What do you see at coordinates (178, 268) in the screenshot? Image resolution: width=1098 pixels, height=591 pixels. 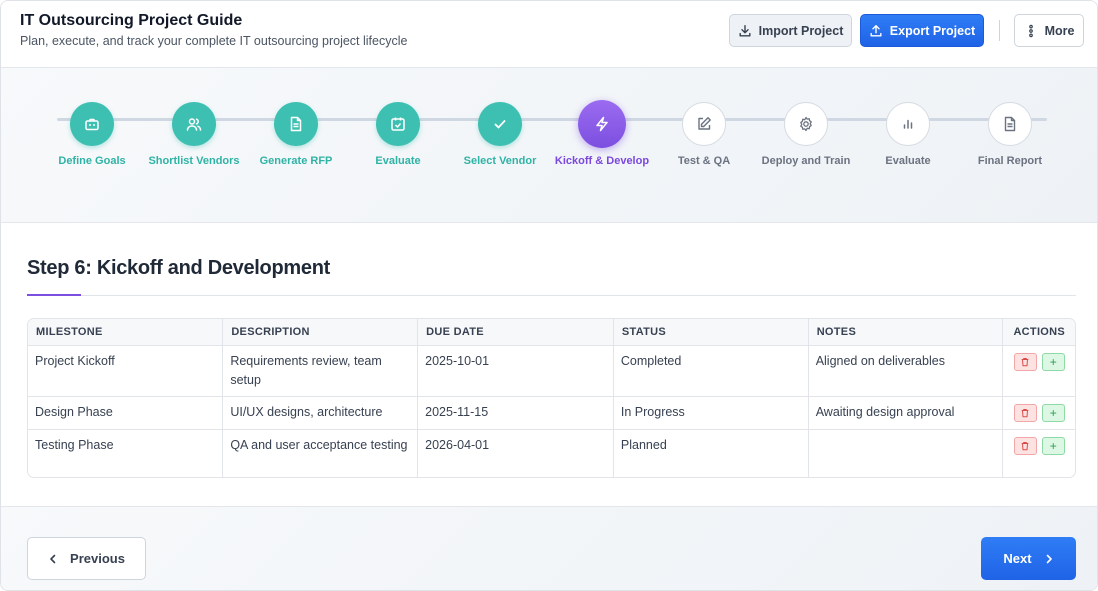 I see `section-title: Step 6: Kickoff and Development` at bounding box center [178, 268].